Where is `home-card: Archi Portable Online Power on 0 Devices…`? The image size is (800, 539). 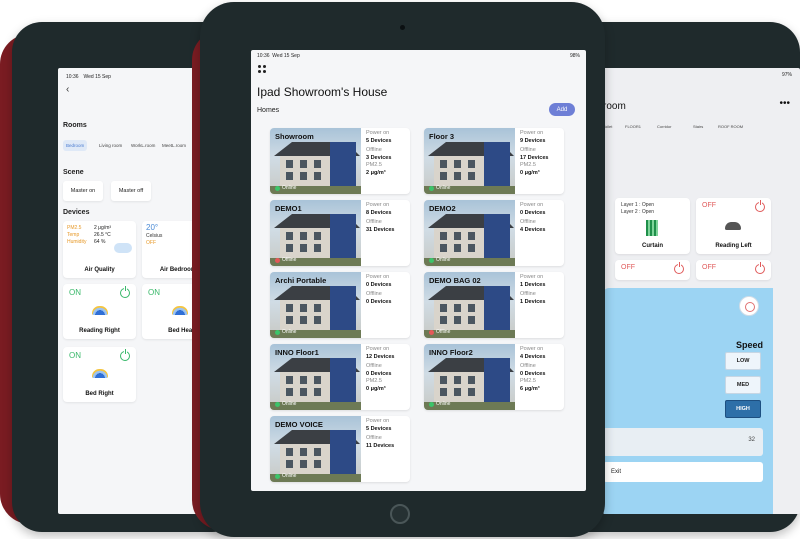
home-card: Archi Portable Online Power on 0 Devices… is located at coordinates (340, 305).